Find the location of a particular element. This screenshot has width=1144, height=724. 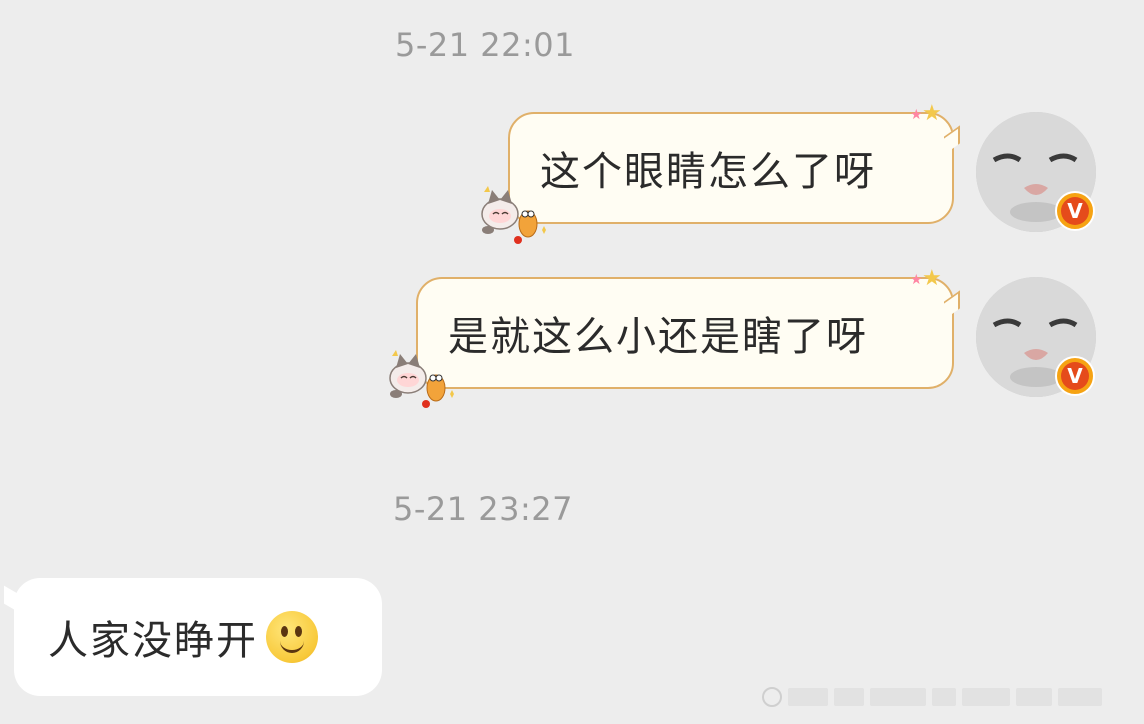

smile-emoji-icon is located at coordinates (292, 637).